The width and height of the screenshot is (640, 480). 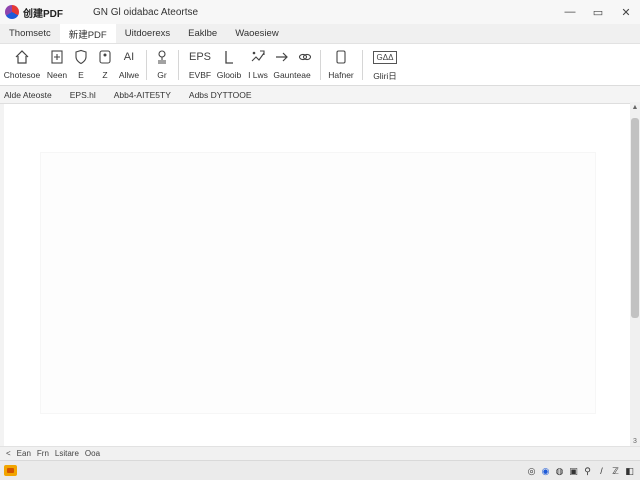 What do you see at coordinates (129, 64) in the screenshot?
I see `ai-button: AI Allwe` at bounding box center [129, 64].